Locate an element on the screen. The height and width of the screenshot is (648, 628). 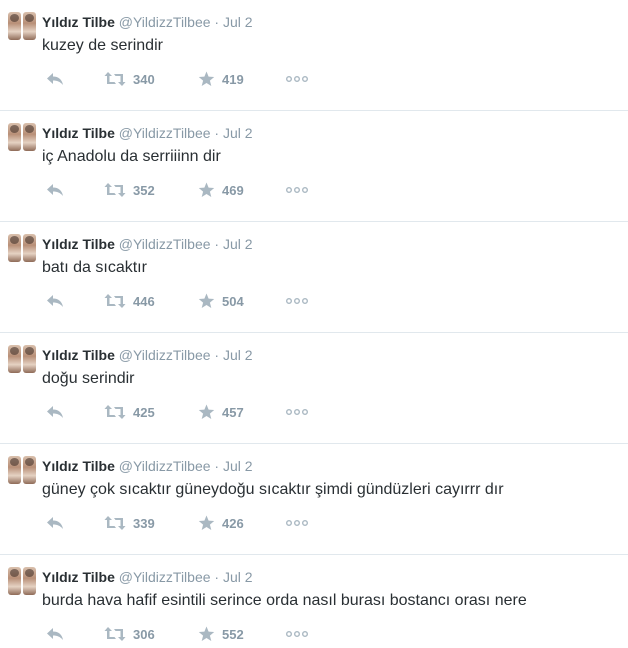
retweet-button: 306 is located at coordinates (129, 634).